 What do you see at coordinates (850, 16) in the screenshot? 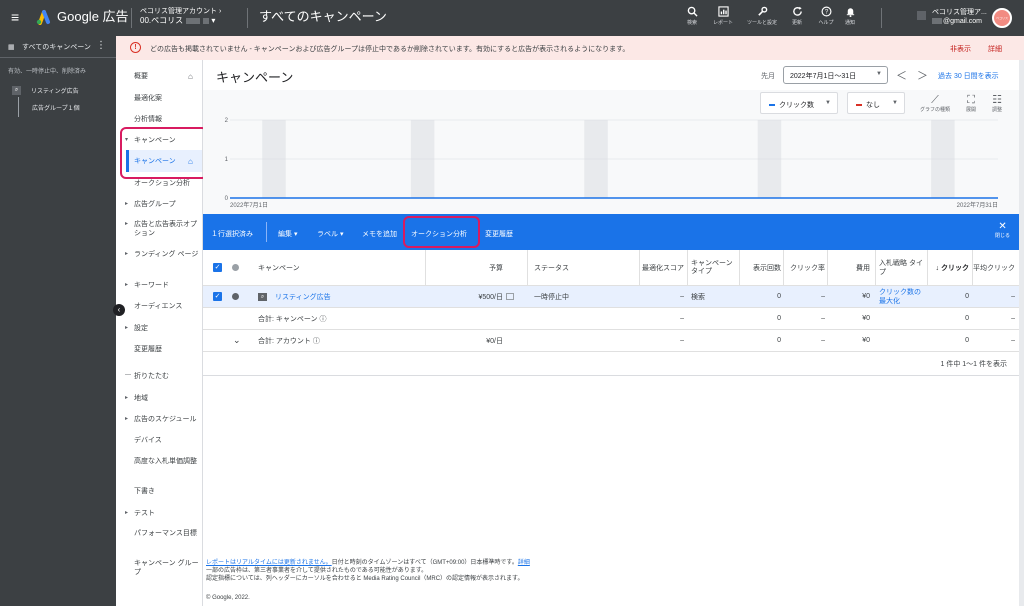
I see `notification-tool: 通知` at bounding box center [850, 16].